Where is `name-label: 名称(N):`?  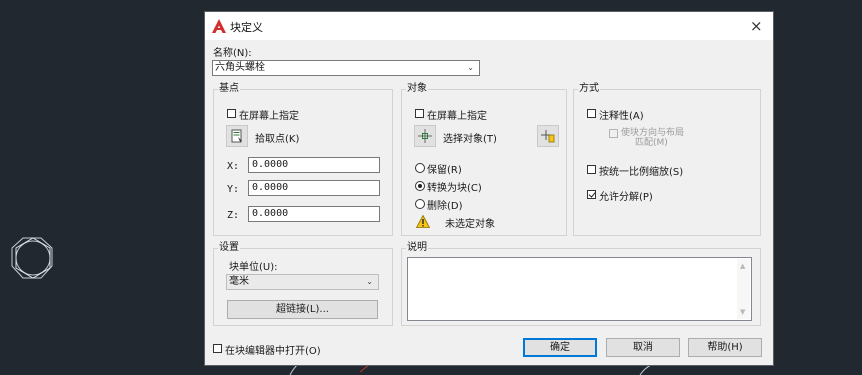 name-label: 名称(N): is located at coordinates (232, 53).